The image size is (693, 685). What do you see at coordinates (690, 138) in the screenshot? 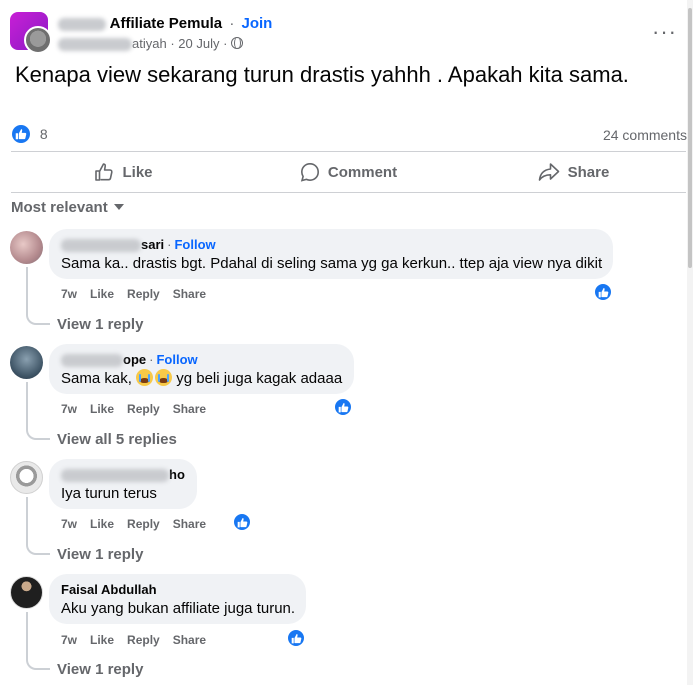
I see `scrollbar-thumb` at bounding box center [690, 138].